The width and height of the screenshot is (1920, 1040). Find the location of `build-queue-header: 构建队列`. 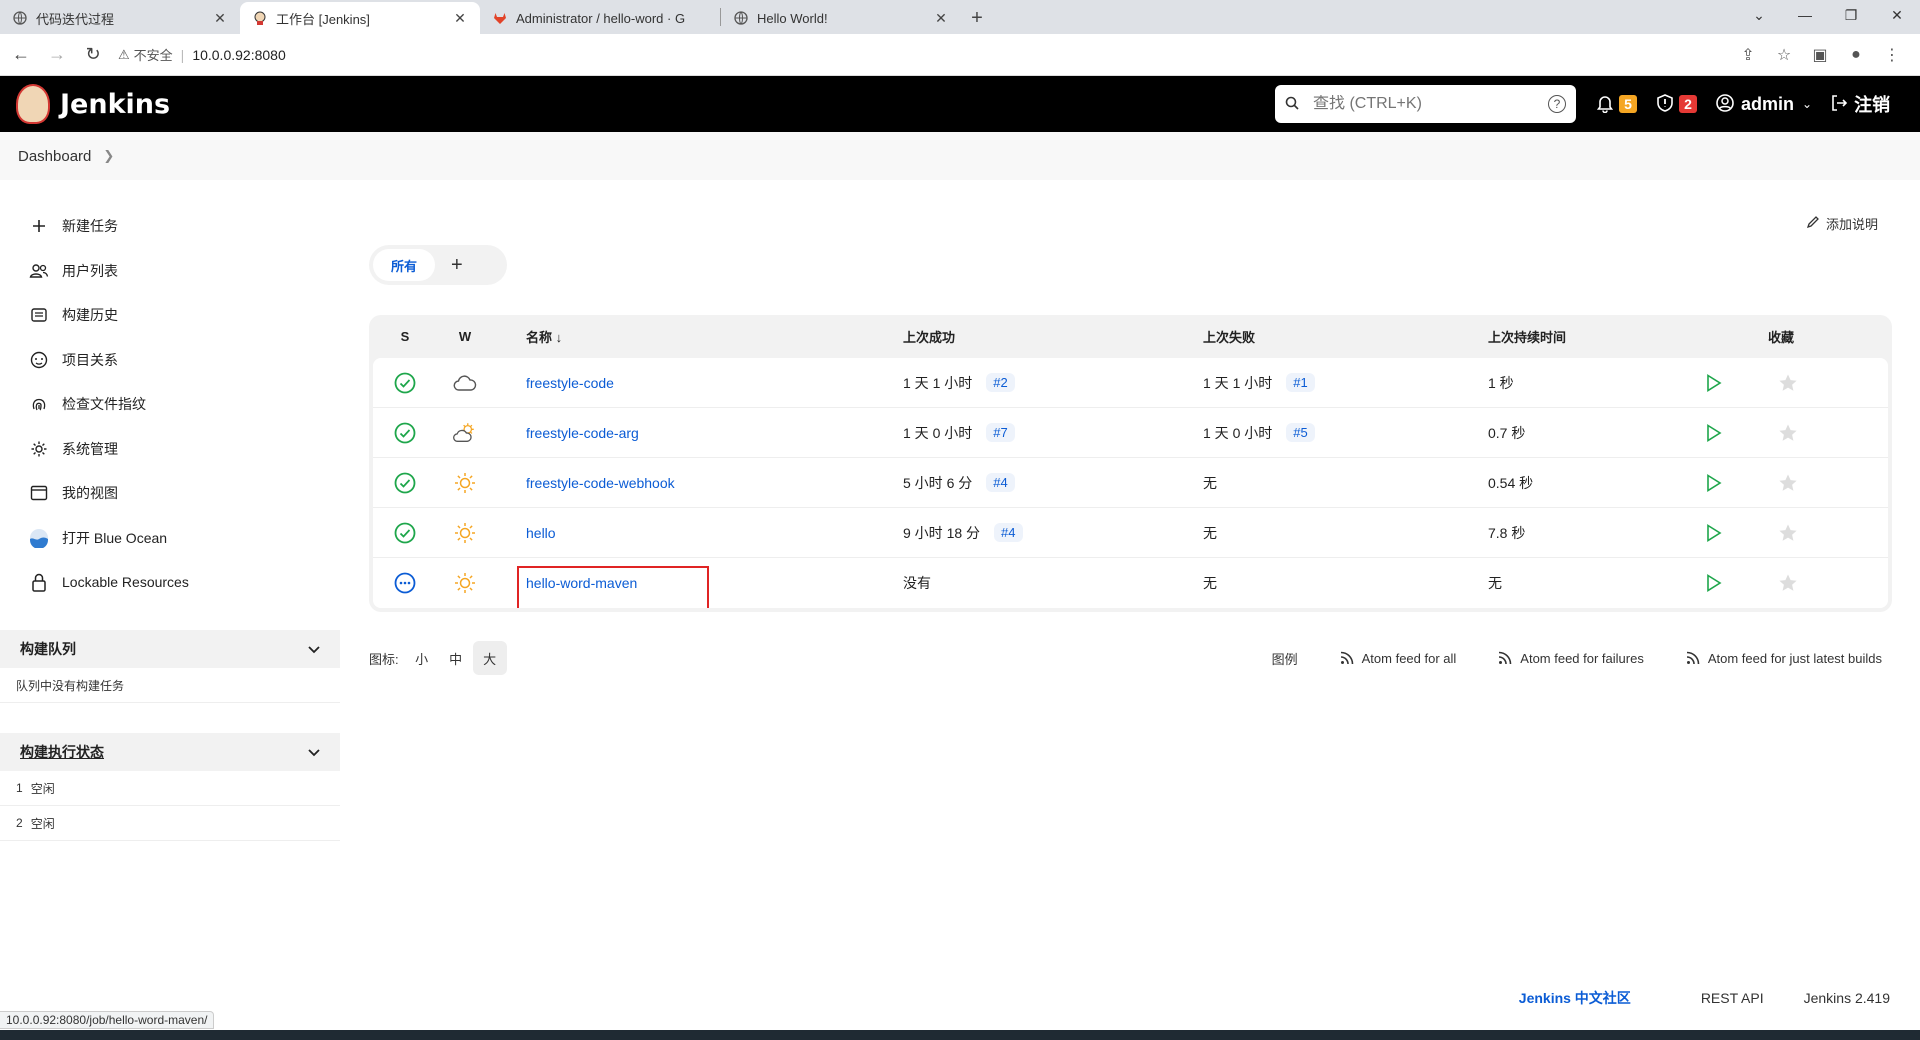

build-queue-header: 构建队列 is located at coordinates (170, 649).